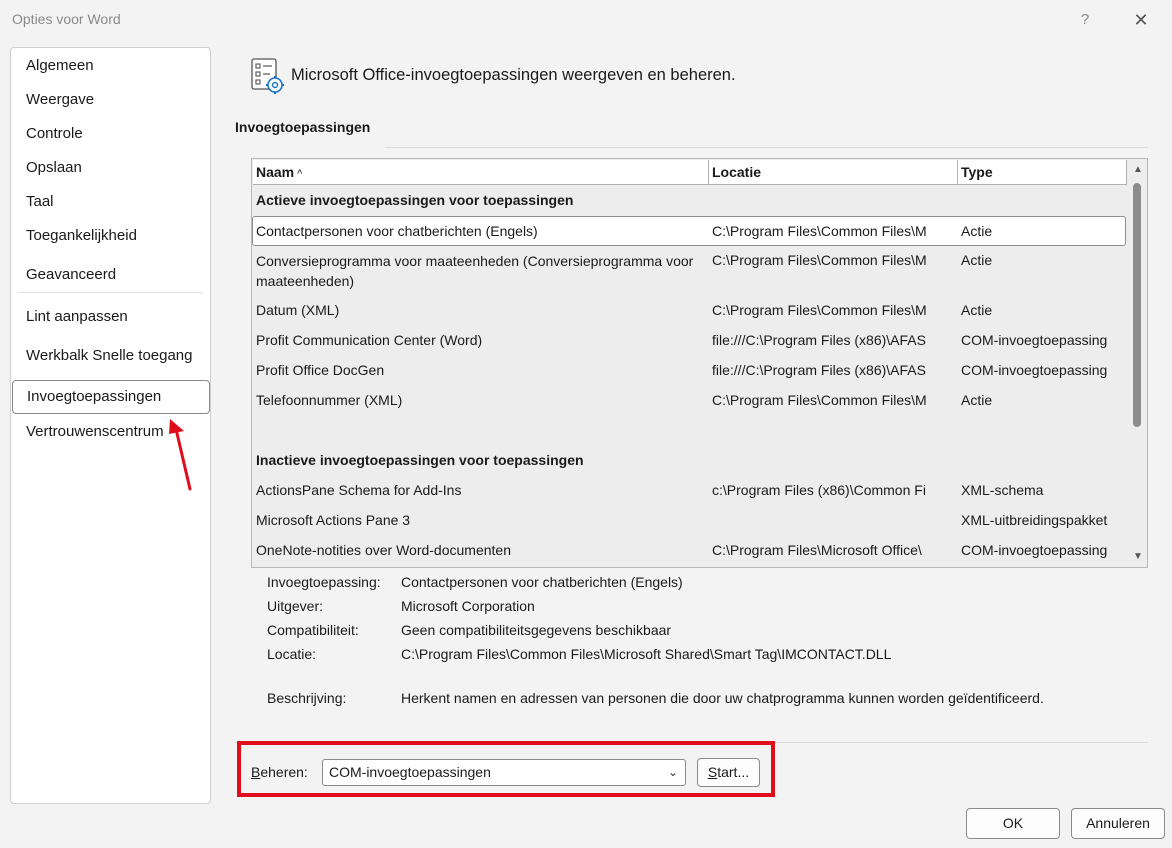  What do you see at coordinates (298, 310) in the screenshot?
I see `cell-name: Datum (XML)` at bounding box center [298, 310].